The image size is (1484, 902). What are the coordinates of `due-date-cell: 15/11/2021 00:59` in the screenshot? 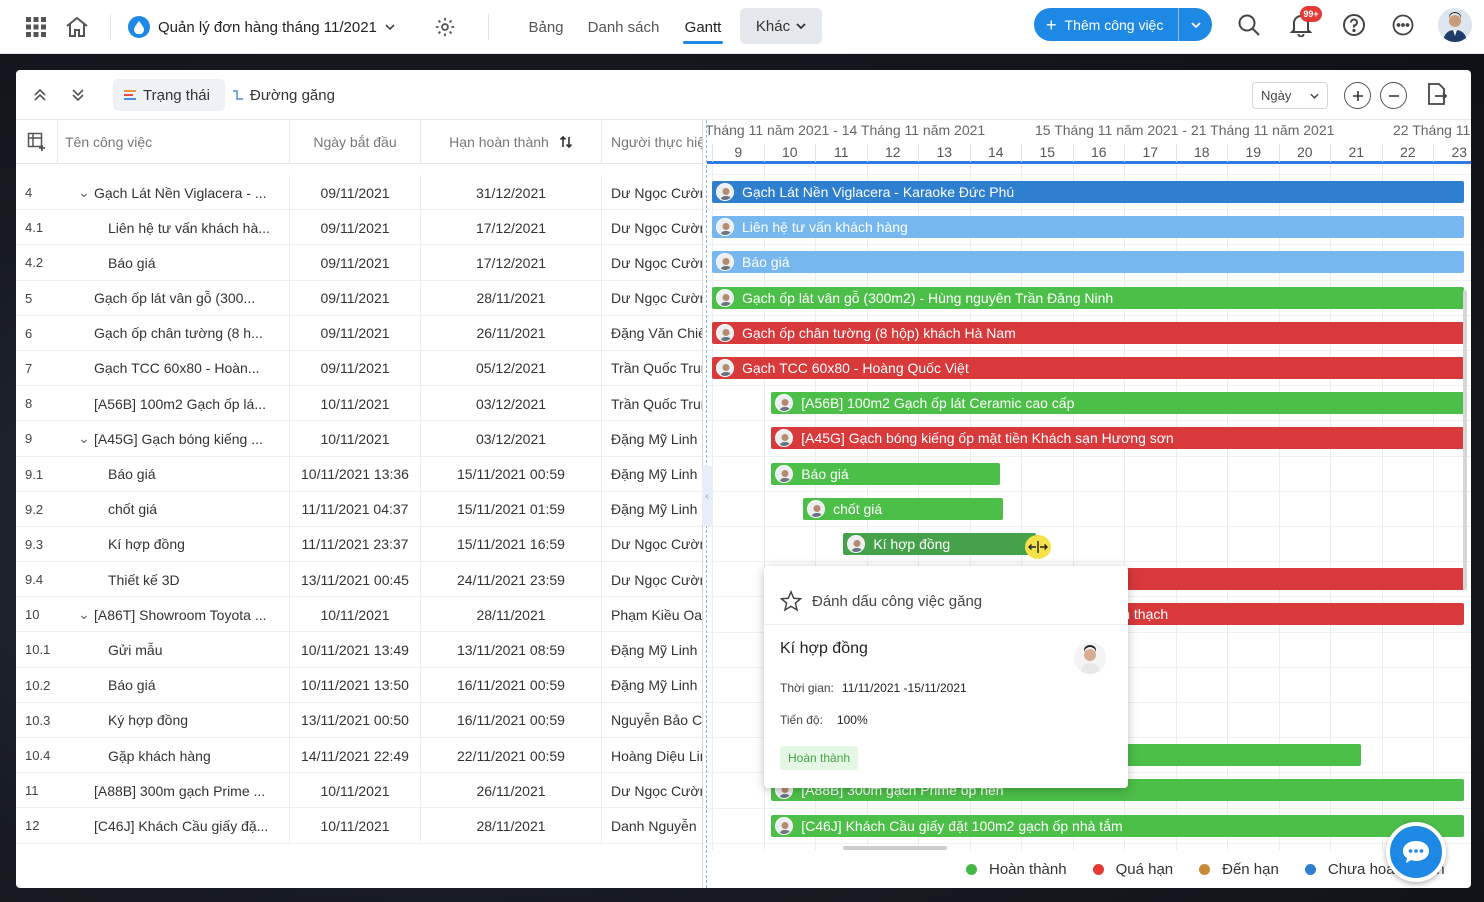 It's located at (511, 474).